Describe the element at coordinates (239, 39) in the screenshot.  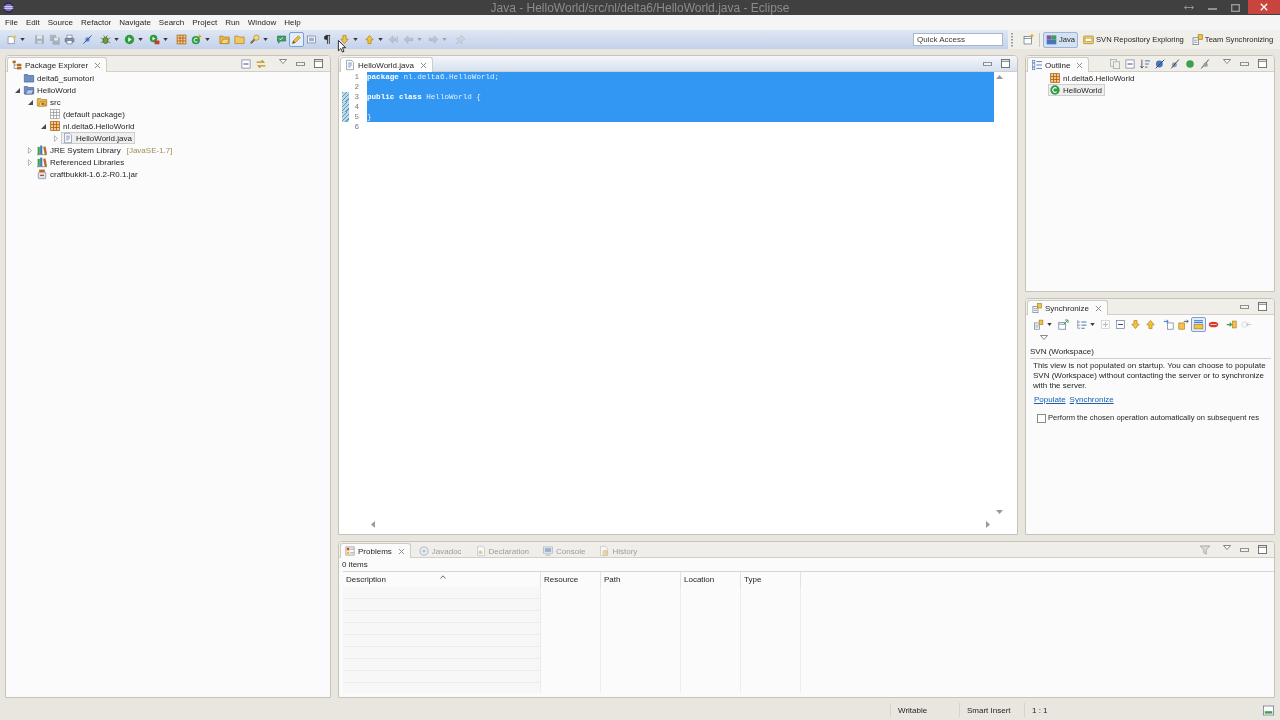
I see `folder-icon` at that location.